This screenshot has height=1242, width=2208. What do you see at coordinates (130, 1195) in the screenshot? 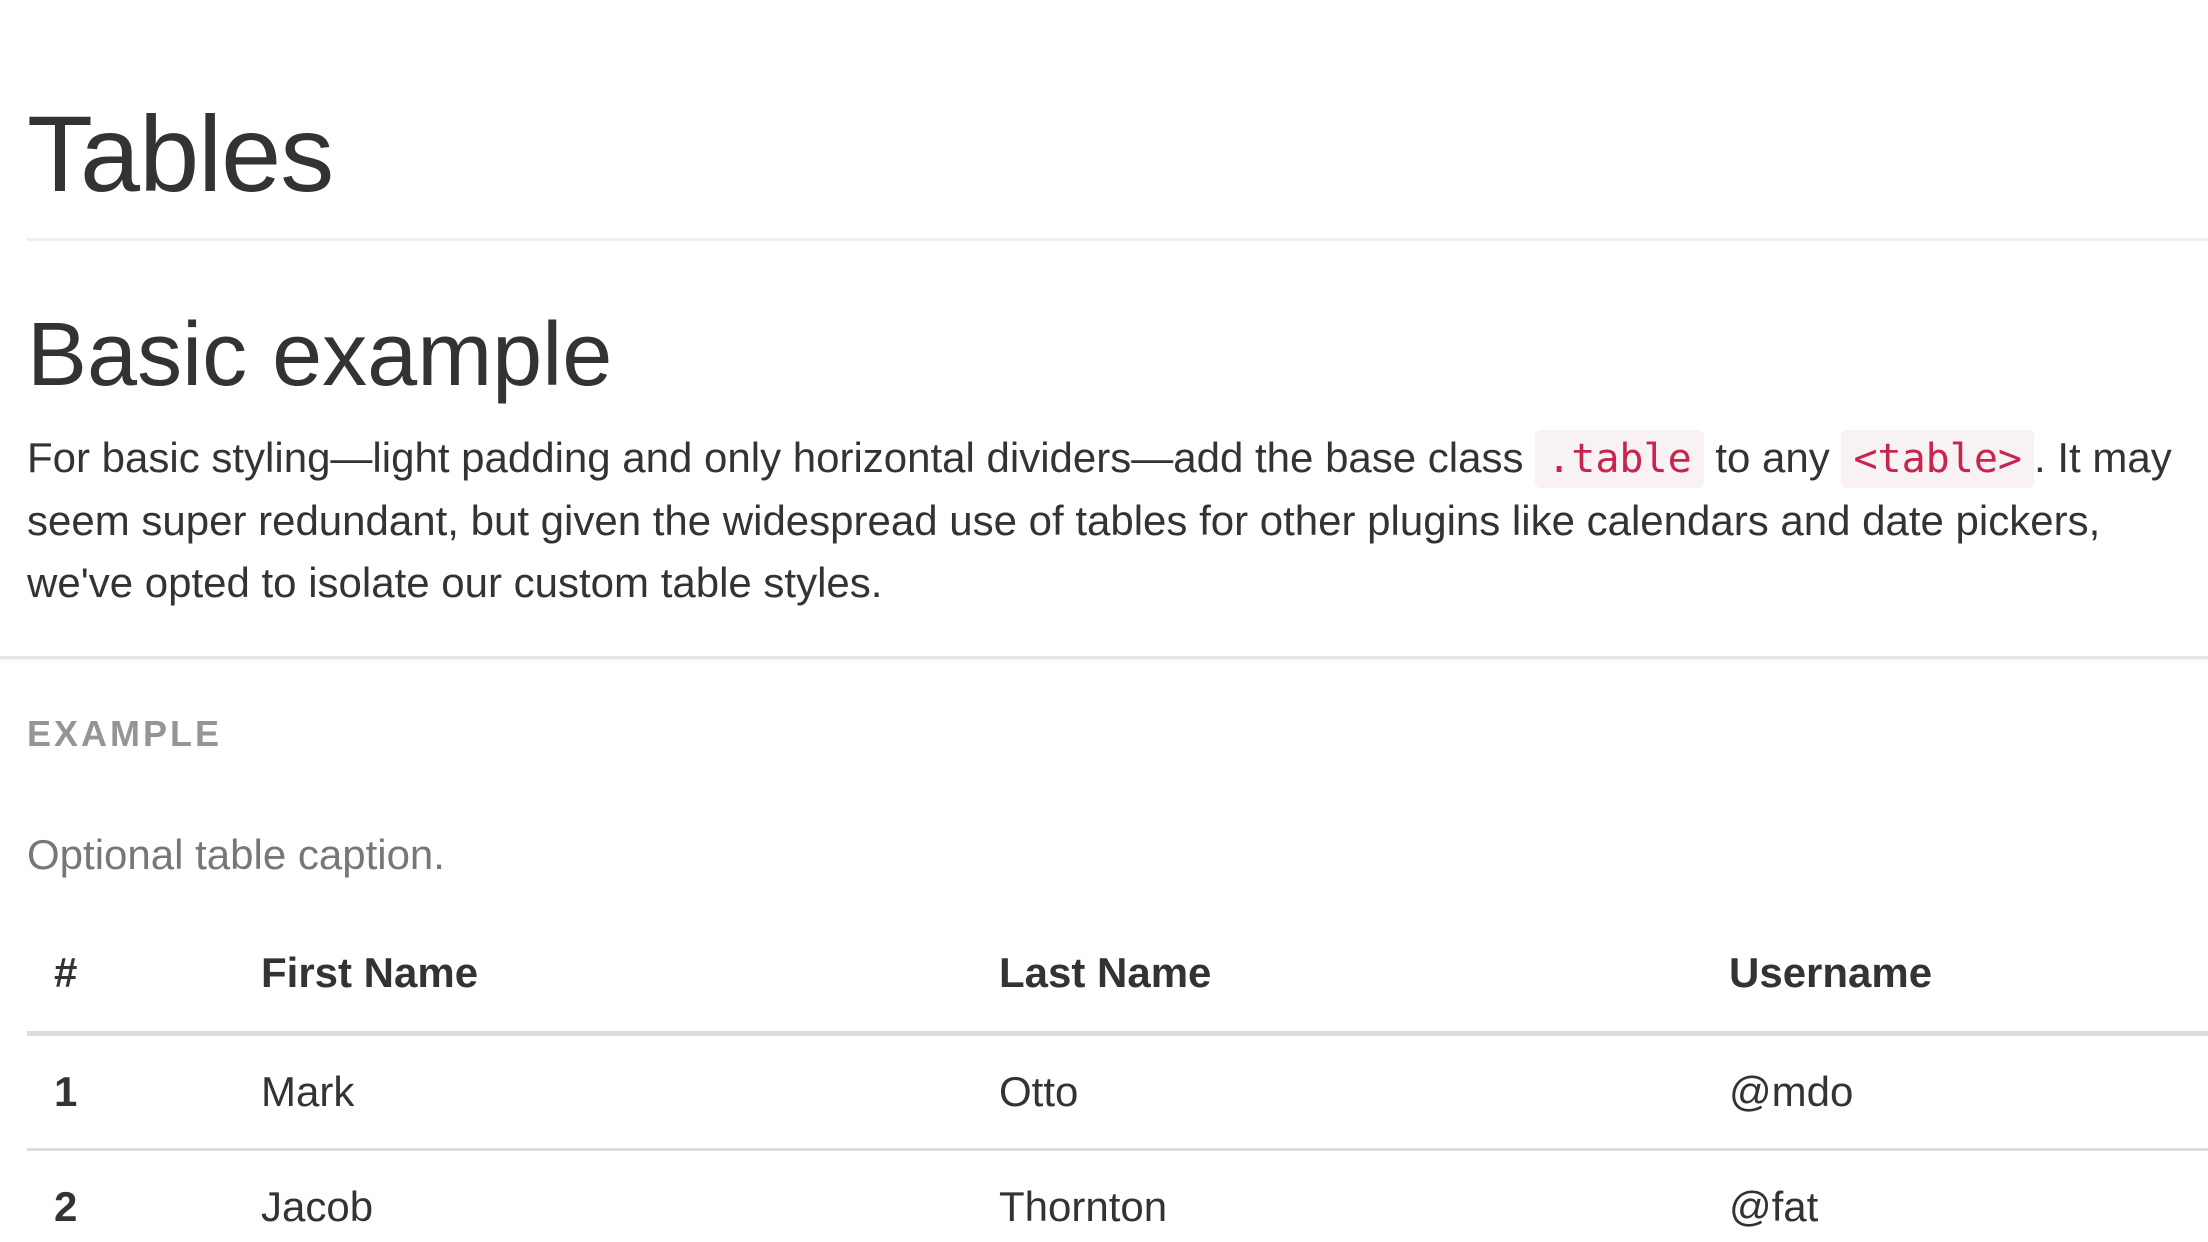
I see `cell-number: 2` at bounding box center [130, 1195].